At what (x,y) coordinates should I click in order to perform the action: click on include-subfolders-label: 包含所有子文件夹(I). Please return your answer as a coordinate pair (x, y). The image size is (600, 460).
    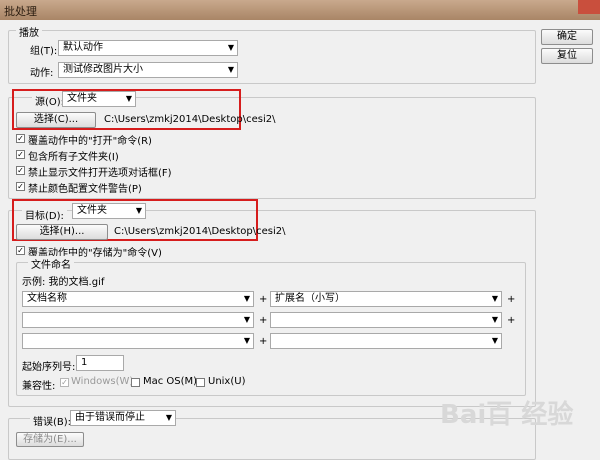
    Looking at the image, I should click on (73, 157).